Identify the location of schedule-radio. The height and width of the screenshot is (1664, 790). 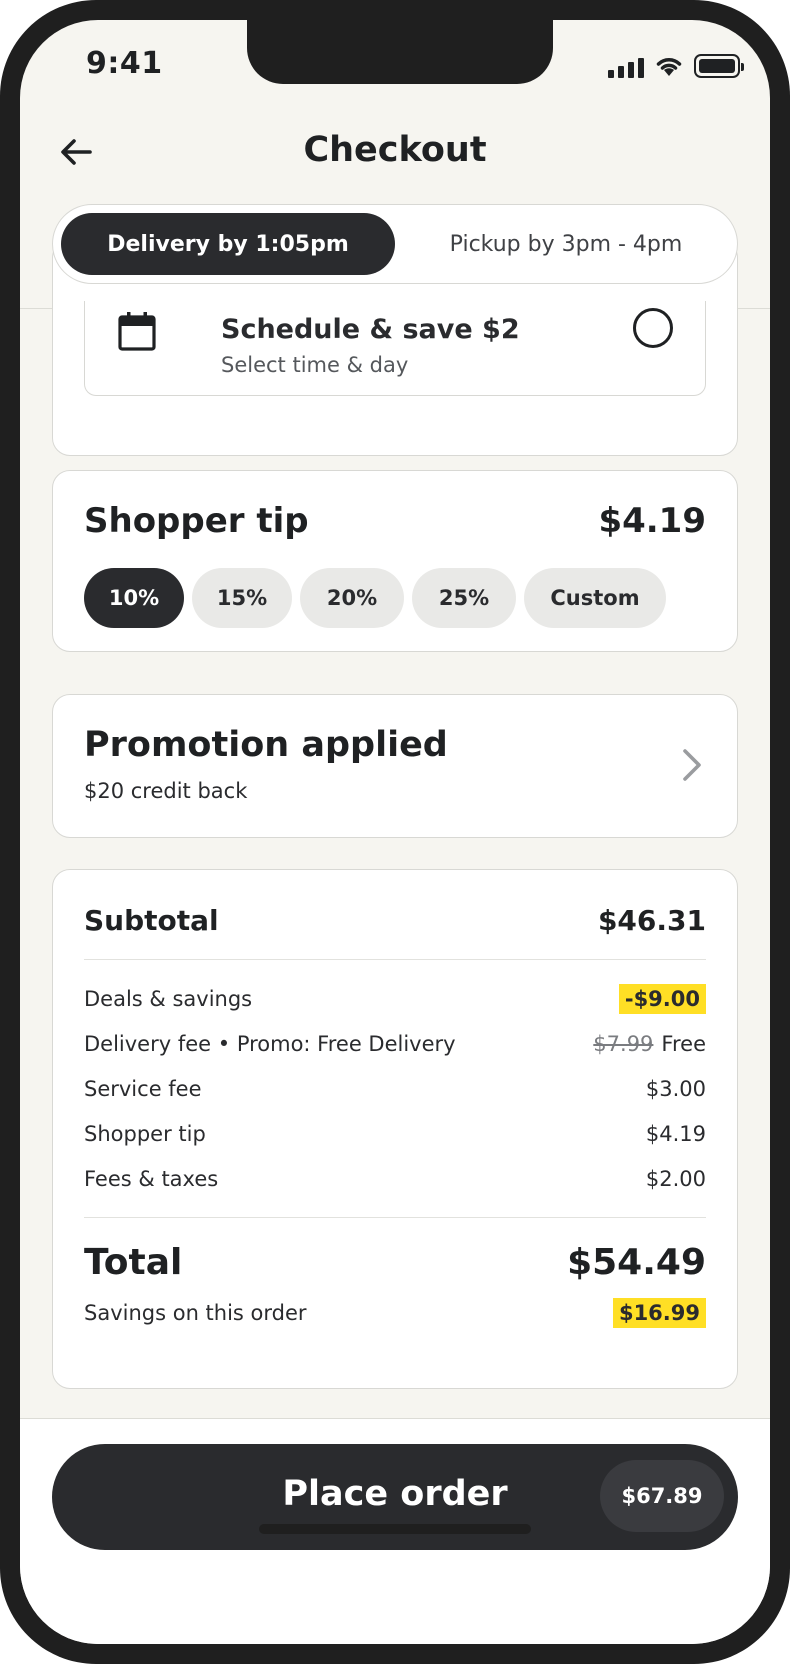
(653, 328).